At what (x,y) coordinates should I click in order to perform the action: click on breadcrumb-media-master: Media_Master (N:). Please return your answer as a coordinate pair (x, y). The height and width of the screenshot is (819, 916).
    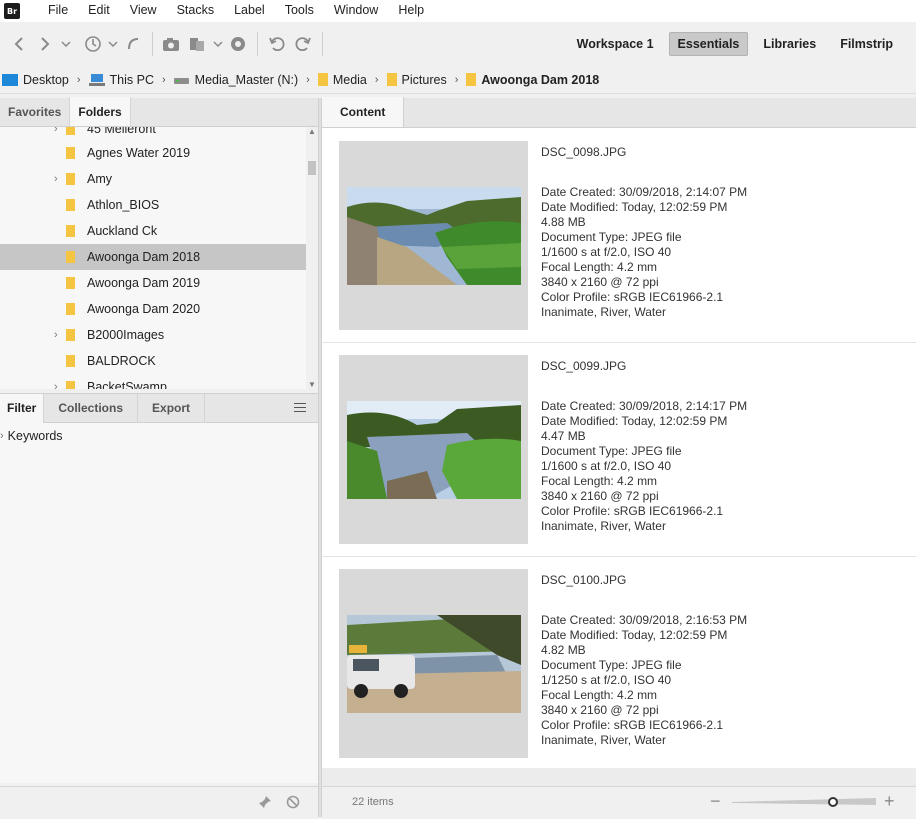
    Looking at the image, I should click on (236, 79).